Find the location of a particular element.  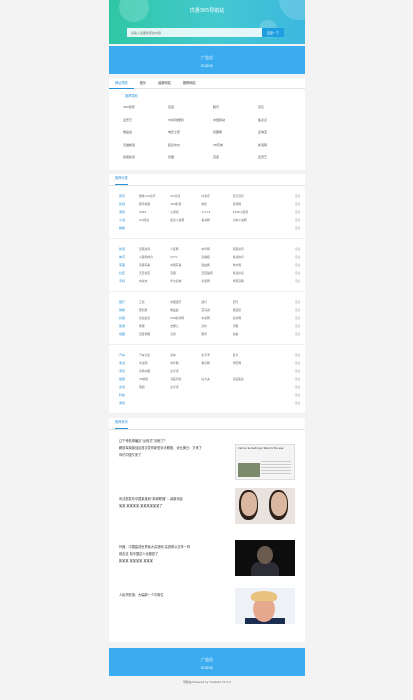

category-link: 人民网 is located at coordinates (185, 249).